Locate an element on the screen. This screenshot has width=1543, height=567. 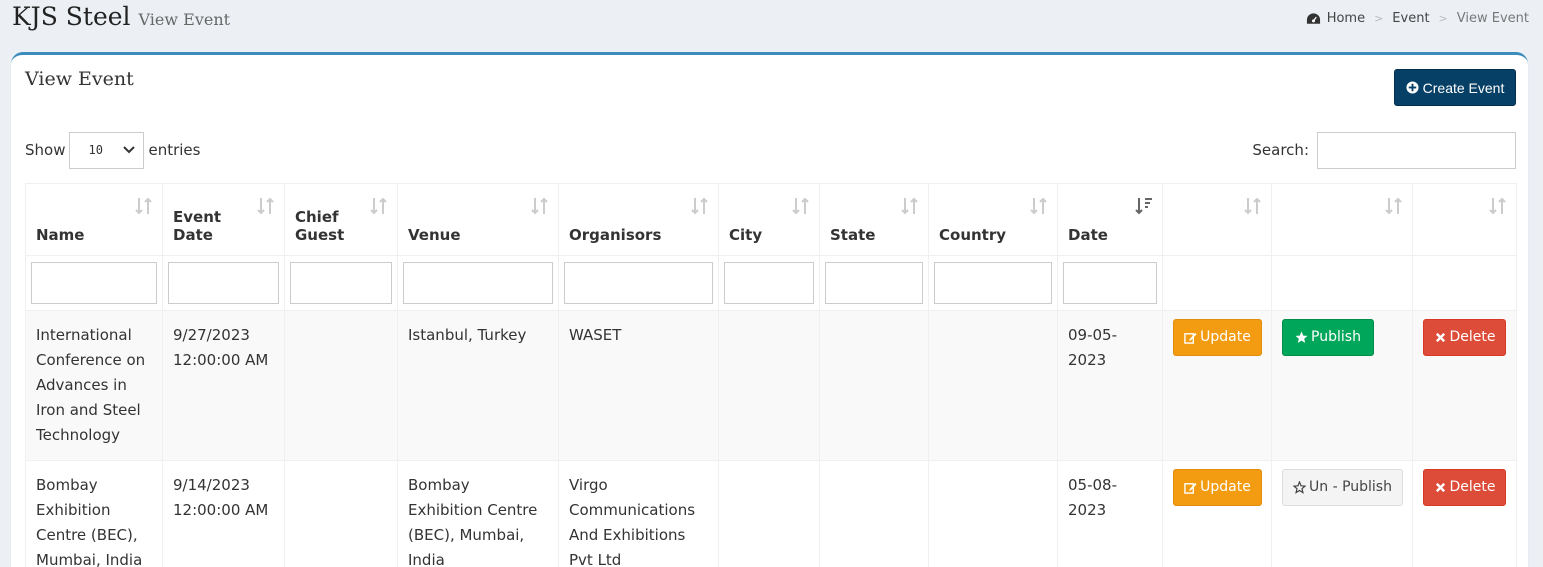
column-header-event-date: Event Date is located at coordinates (223, 219).